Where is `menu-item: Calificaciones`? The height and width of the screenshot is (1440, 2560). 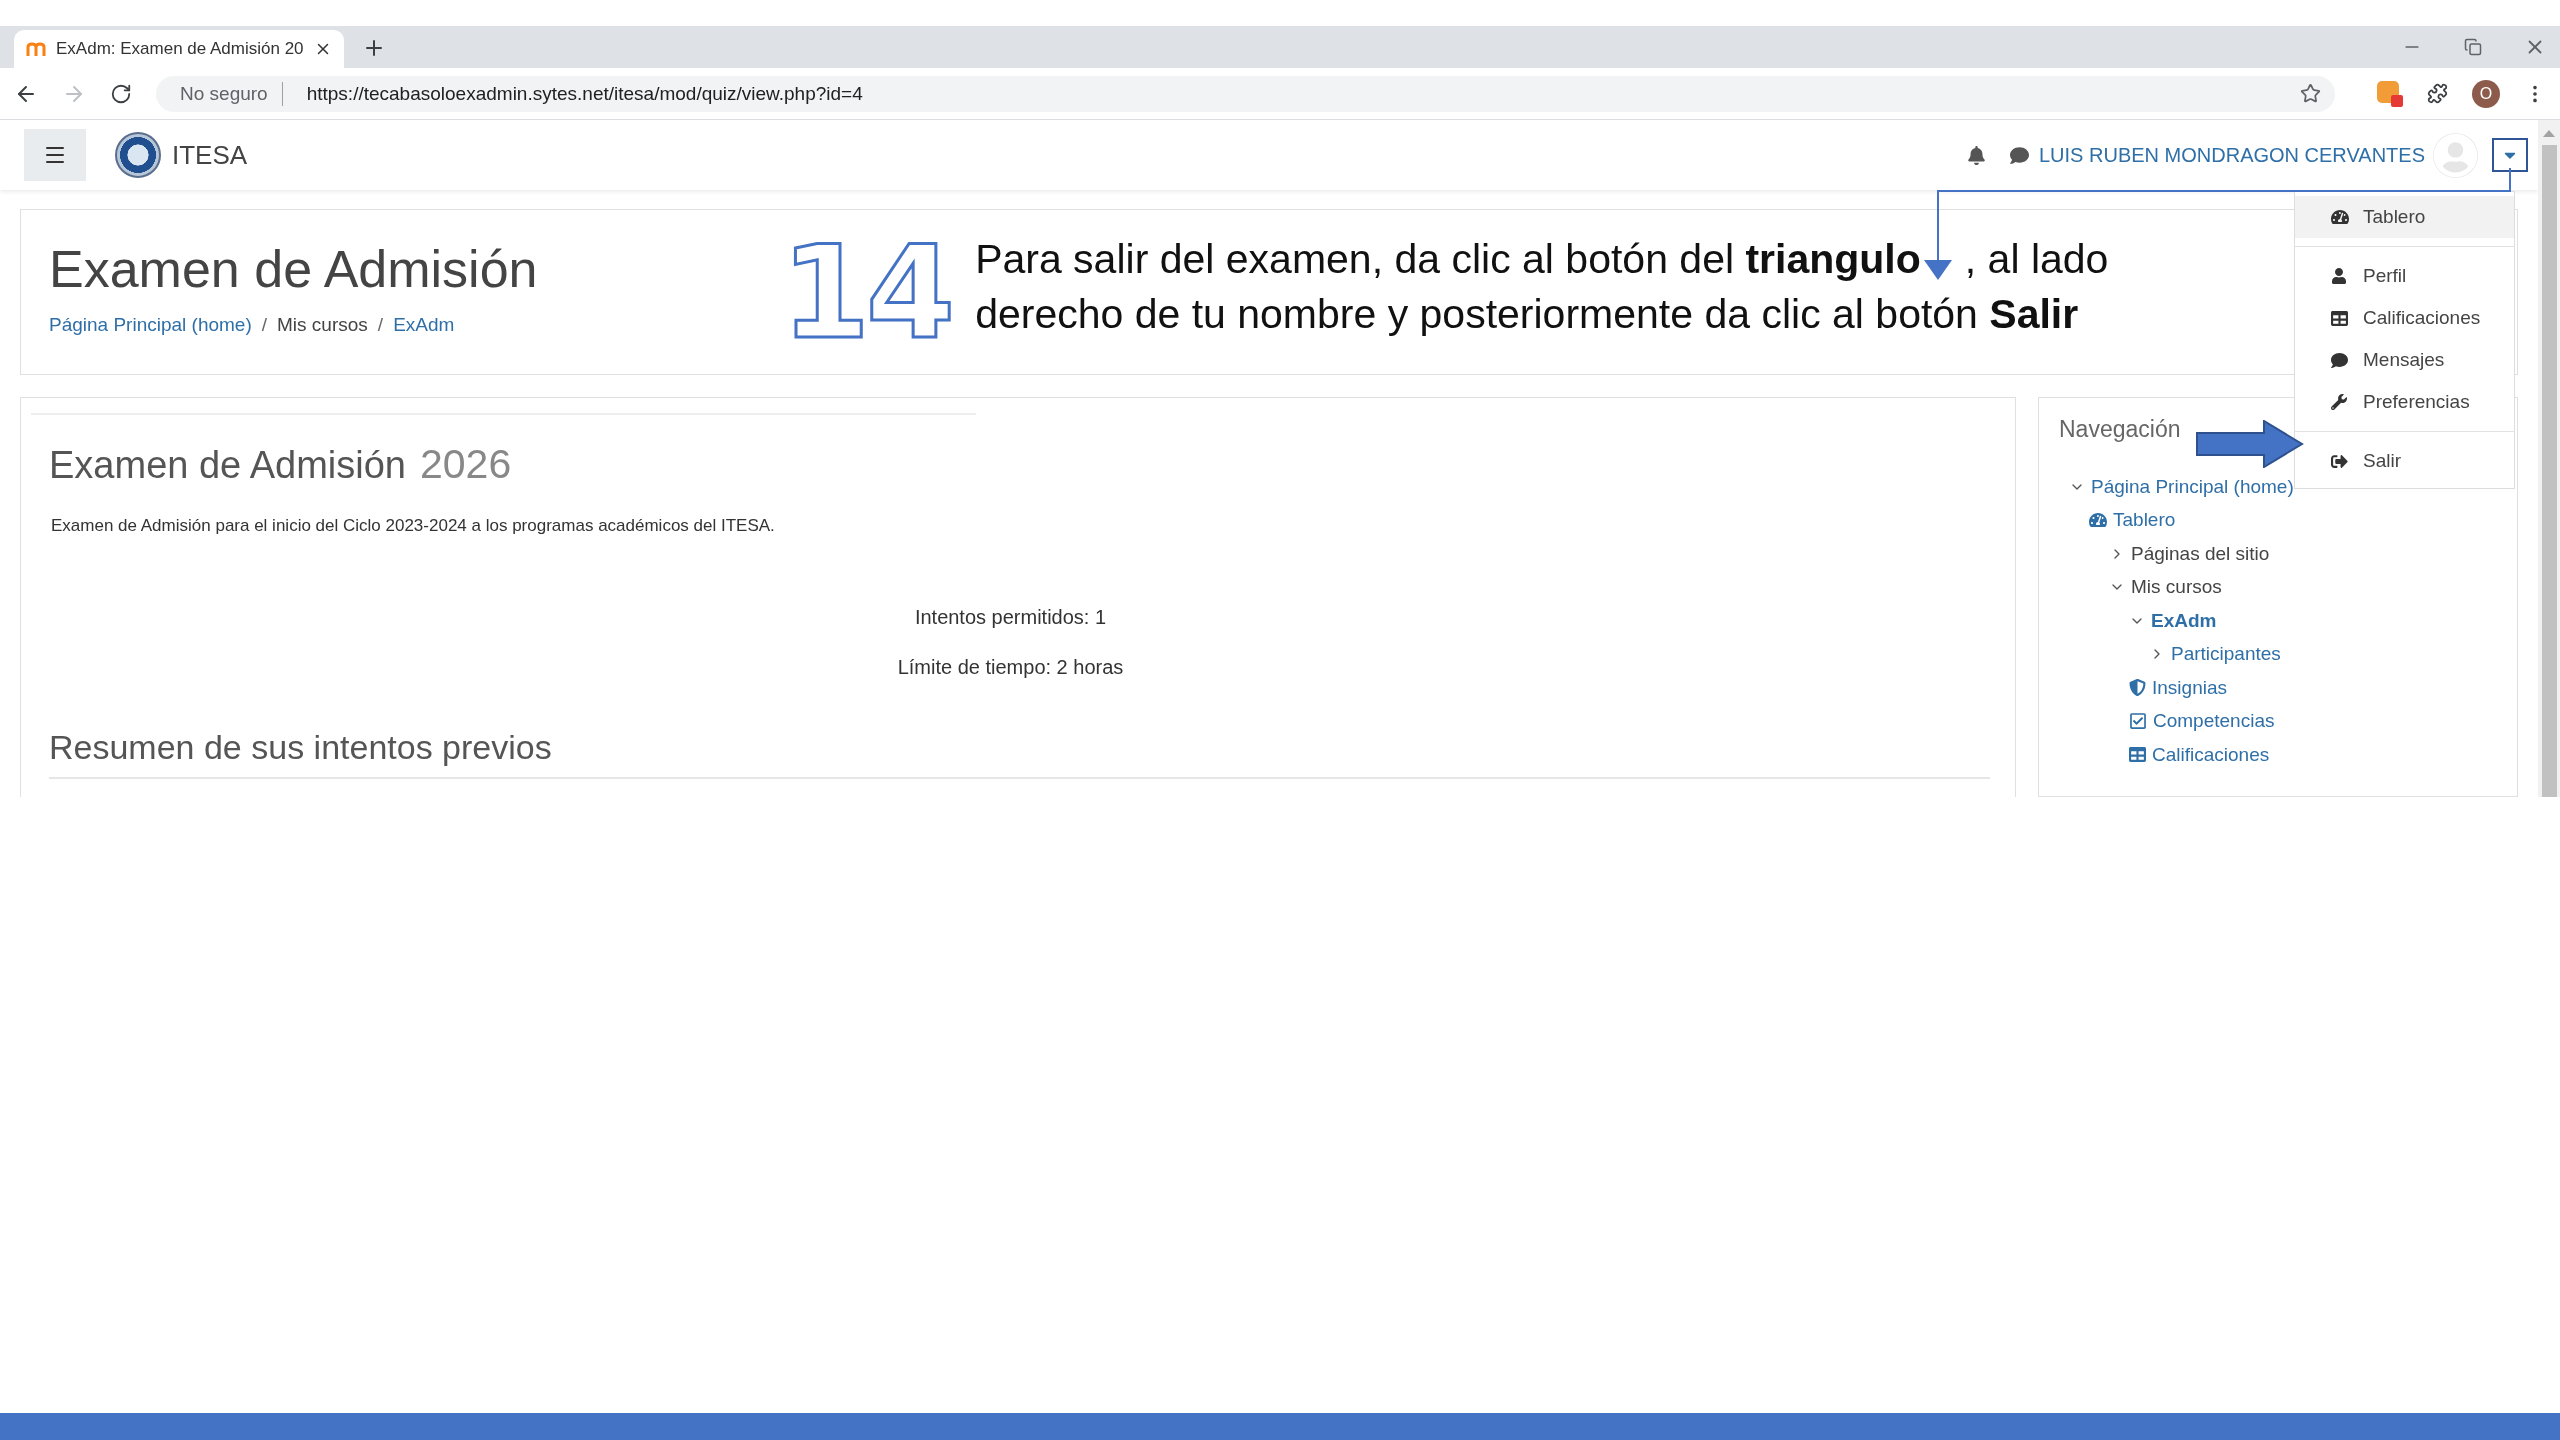 menu-item: Calificaciones is located at coordinates (2404, 318).